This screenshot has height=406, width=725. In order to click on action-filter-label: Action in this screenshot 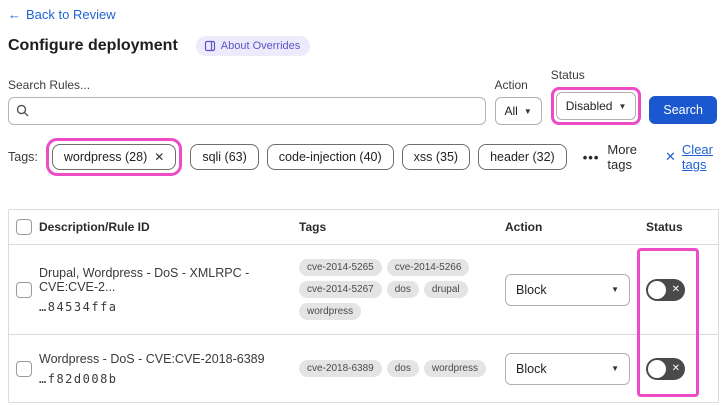, I will do `click(511, 85)`.